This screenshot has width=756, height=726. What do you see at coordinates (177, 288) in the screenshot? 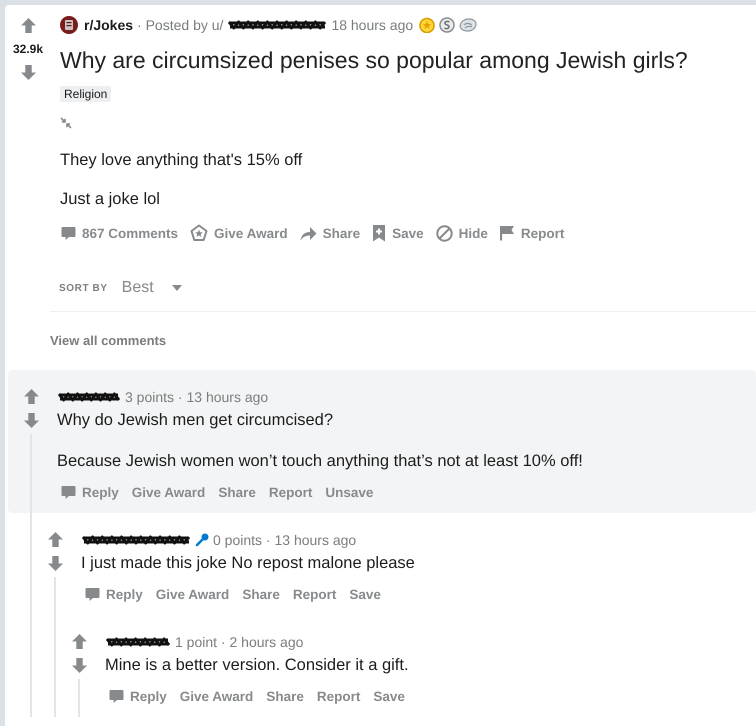
I see `caret-icon` at bounding box center [177, 288].